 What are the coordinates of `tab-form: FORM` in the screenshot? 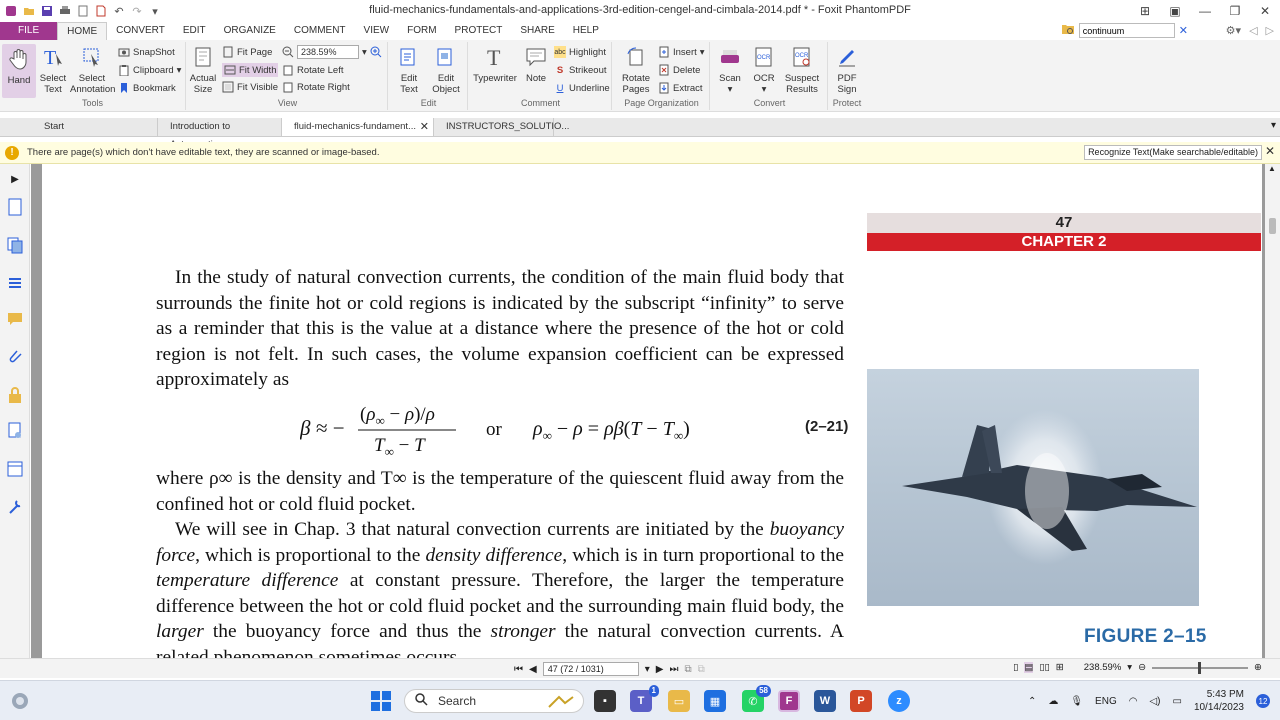 It's located at (421, 31).